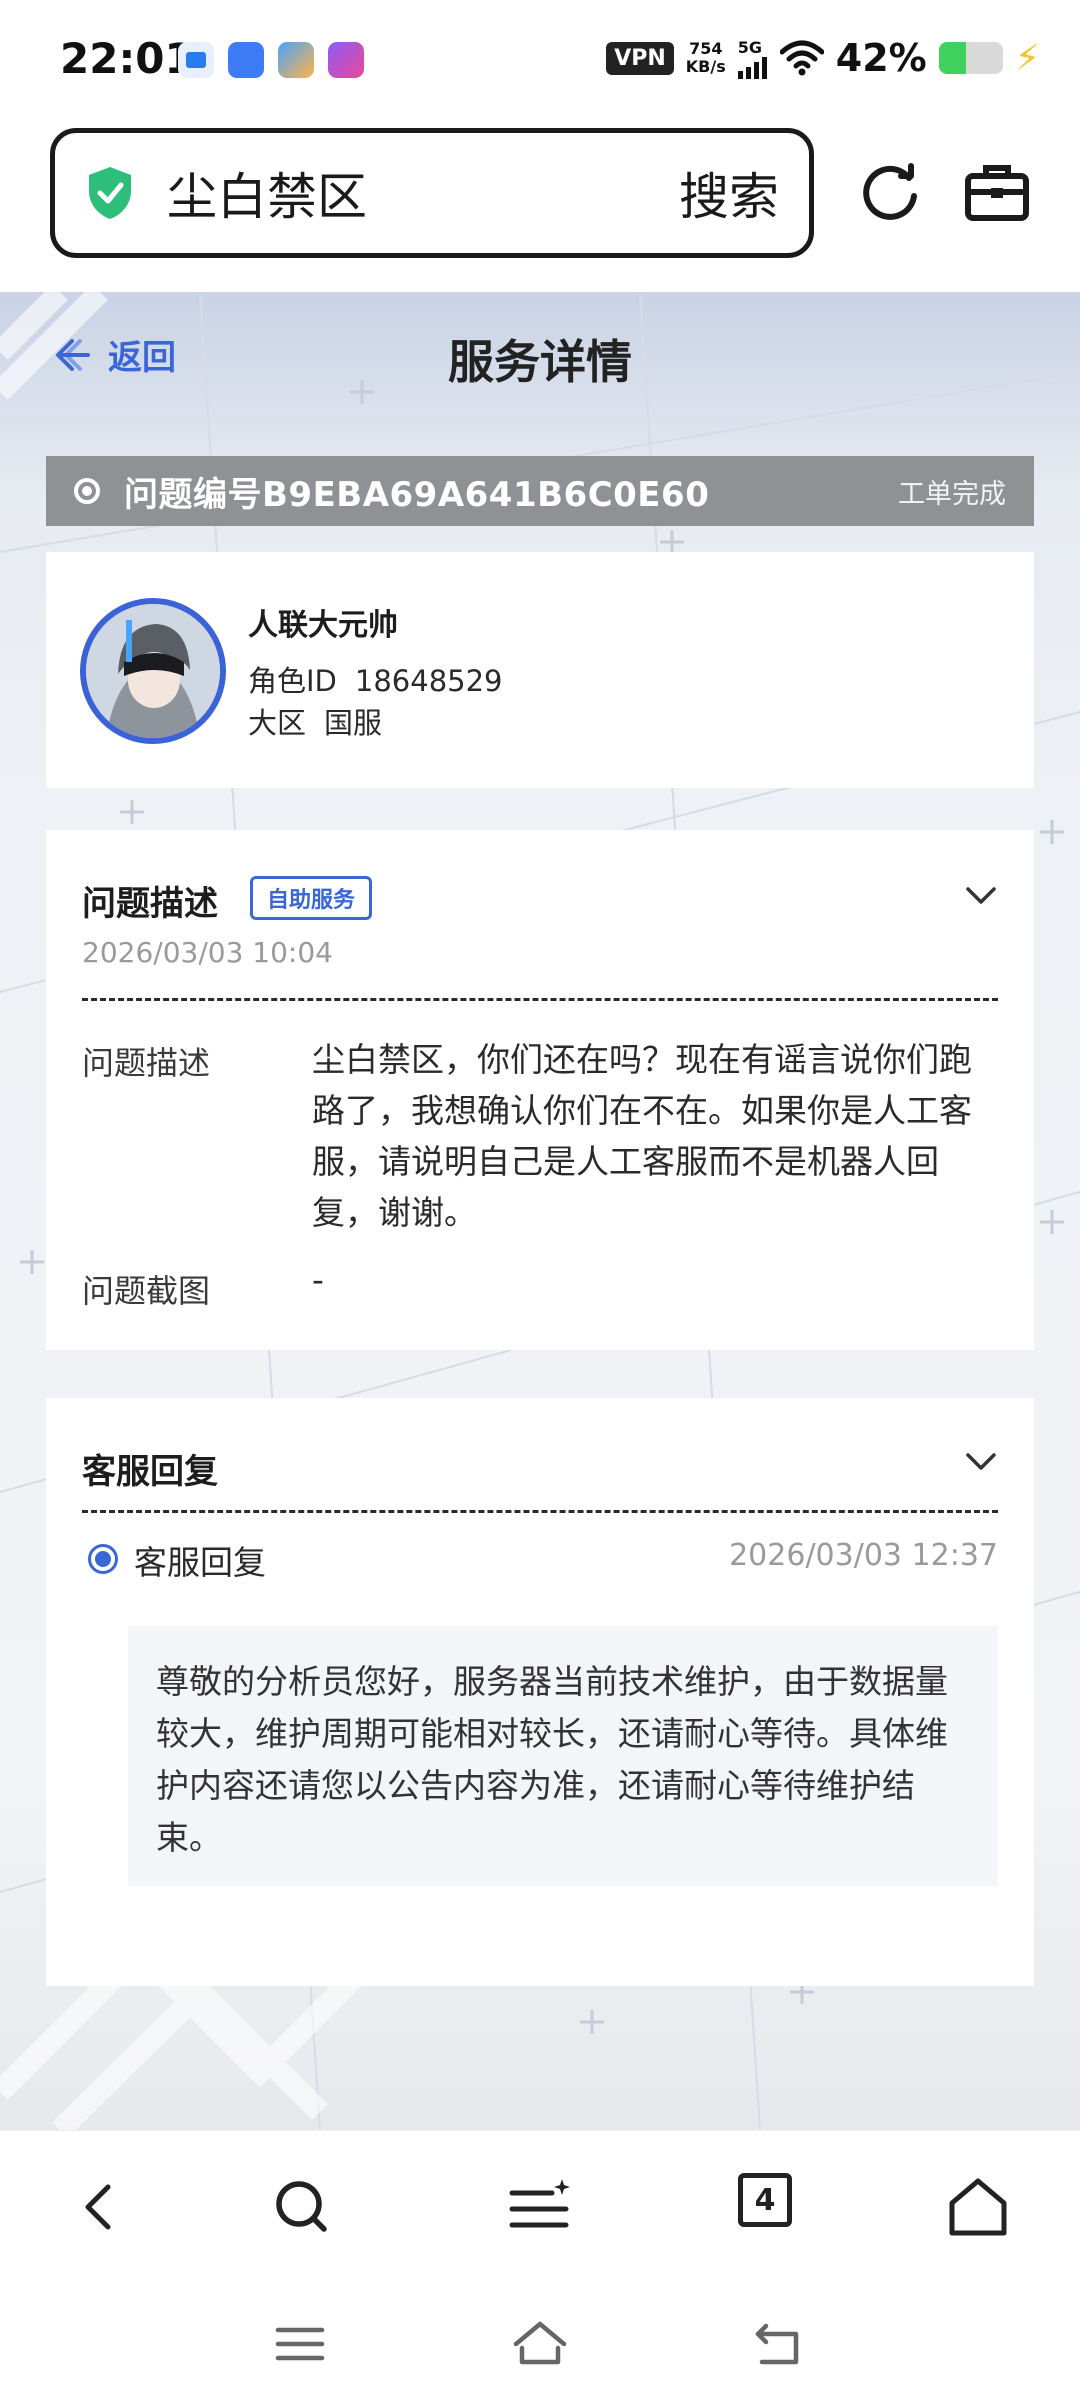  Describe the element at coordinates (200, 1562) in the screenshot. I see `reply-label: 客服回复` at that location.